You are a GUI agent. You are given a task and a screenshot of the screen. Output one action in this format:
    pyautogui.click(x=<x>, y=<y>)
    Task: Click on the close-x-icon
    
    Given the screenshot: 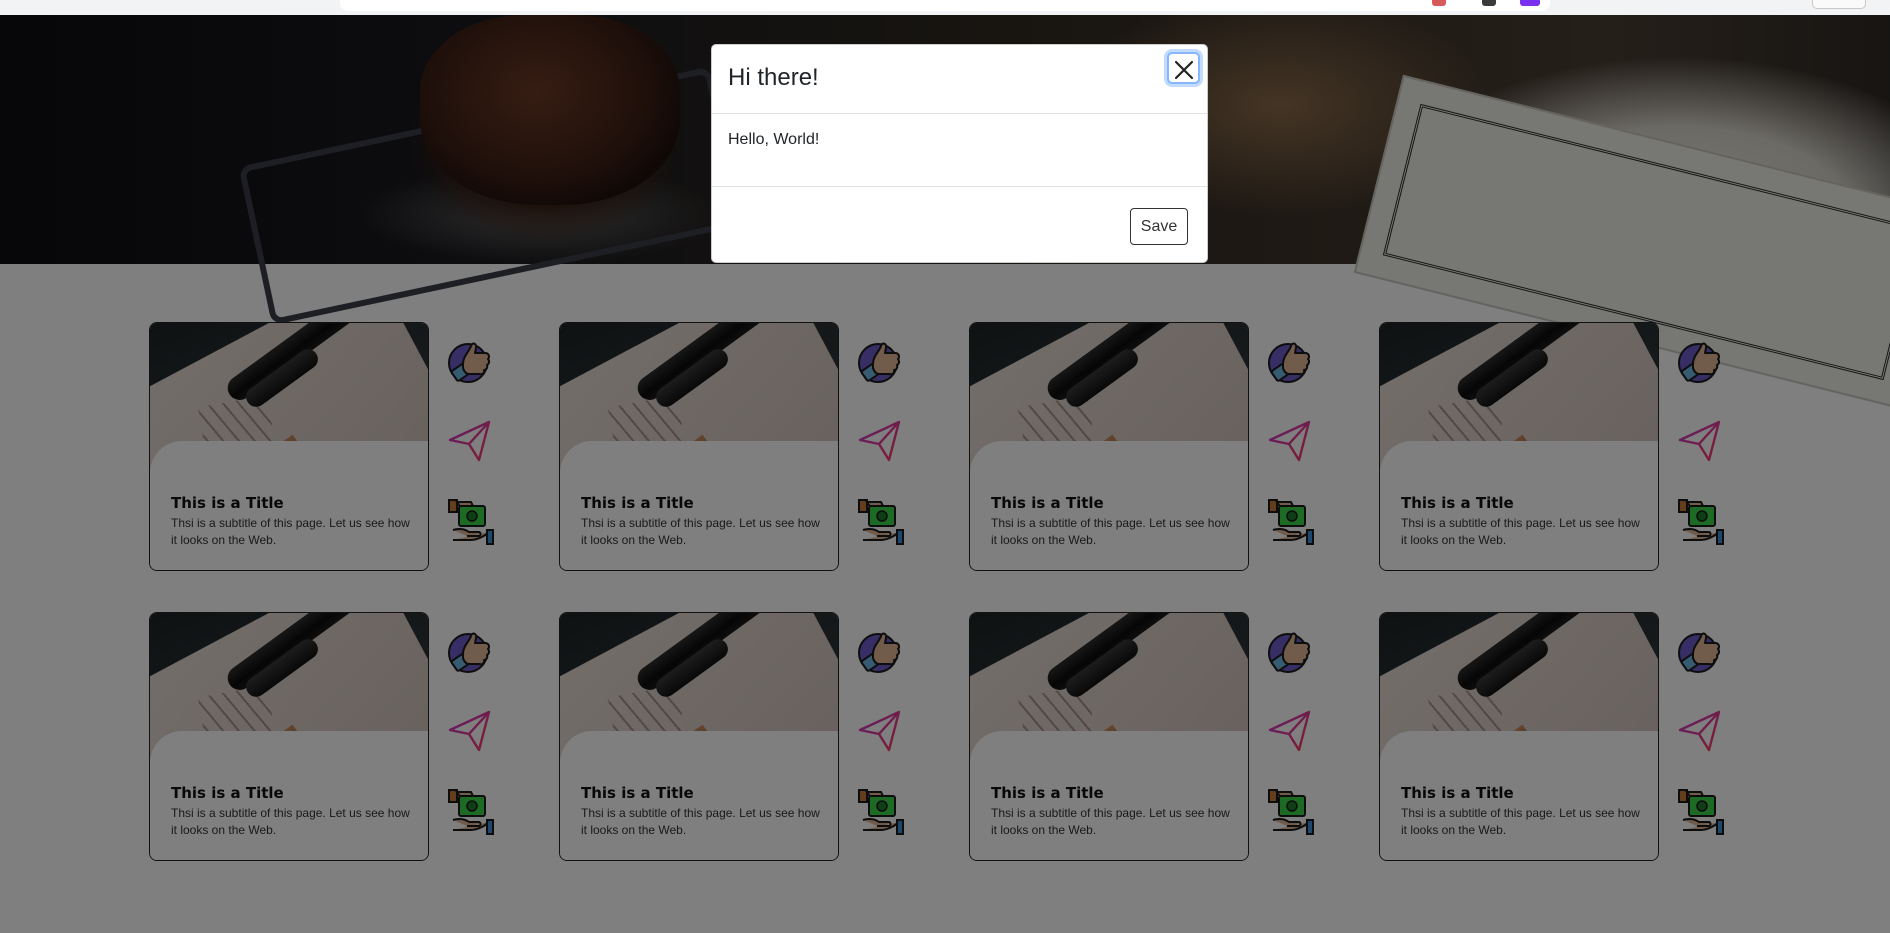 What is the action you would take?
    pyautogui.click(x=1183, y=70)
    